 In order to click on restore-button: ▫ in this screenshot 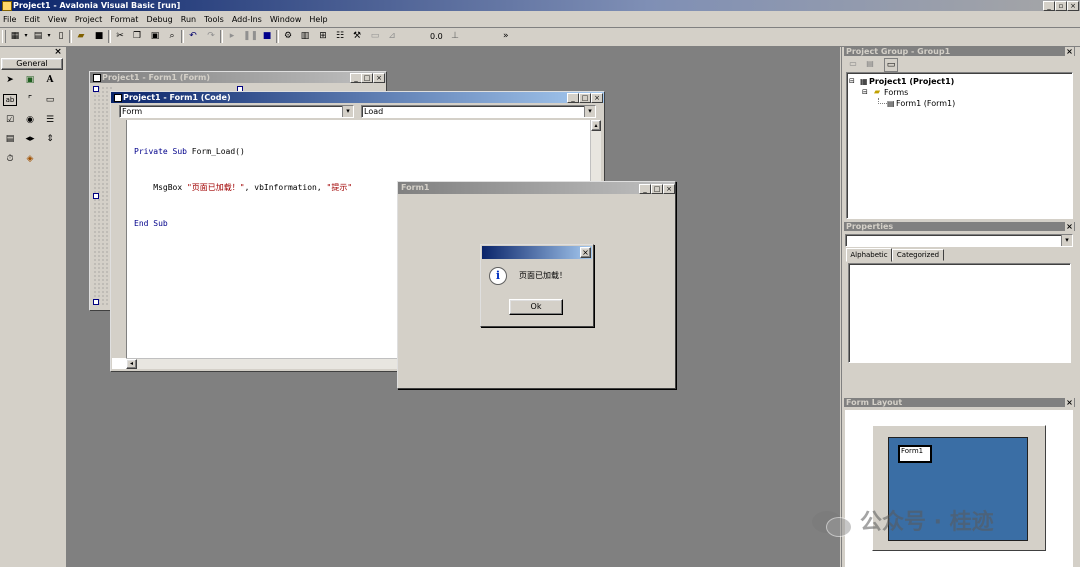, I will do `click(1061, 6)`.